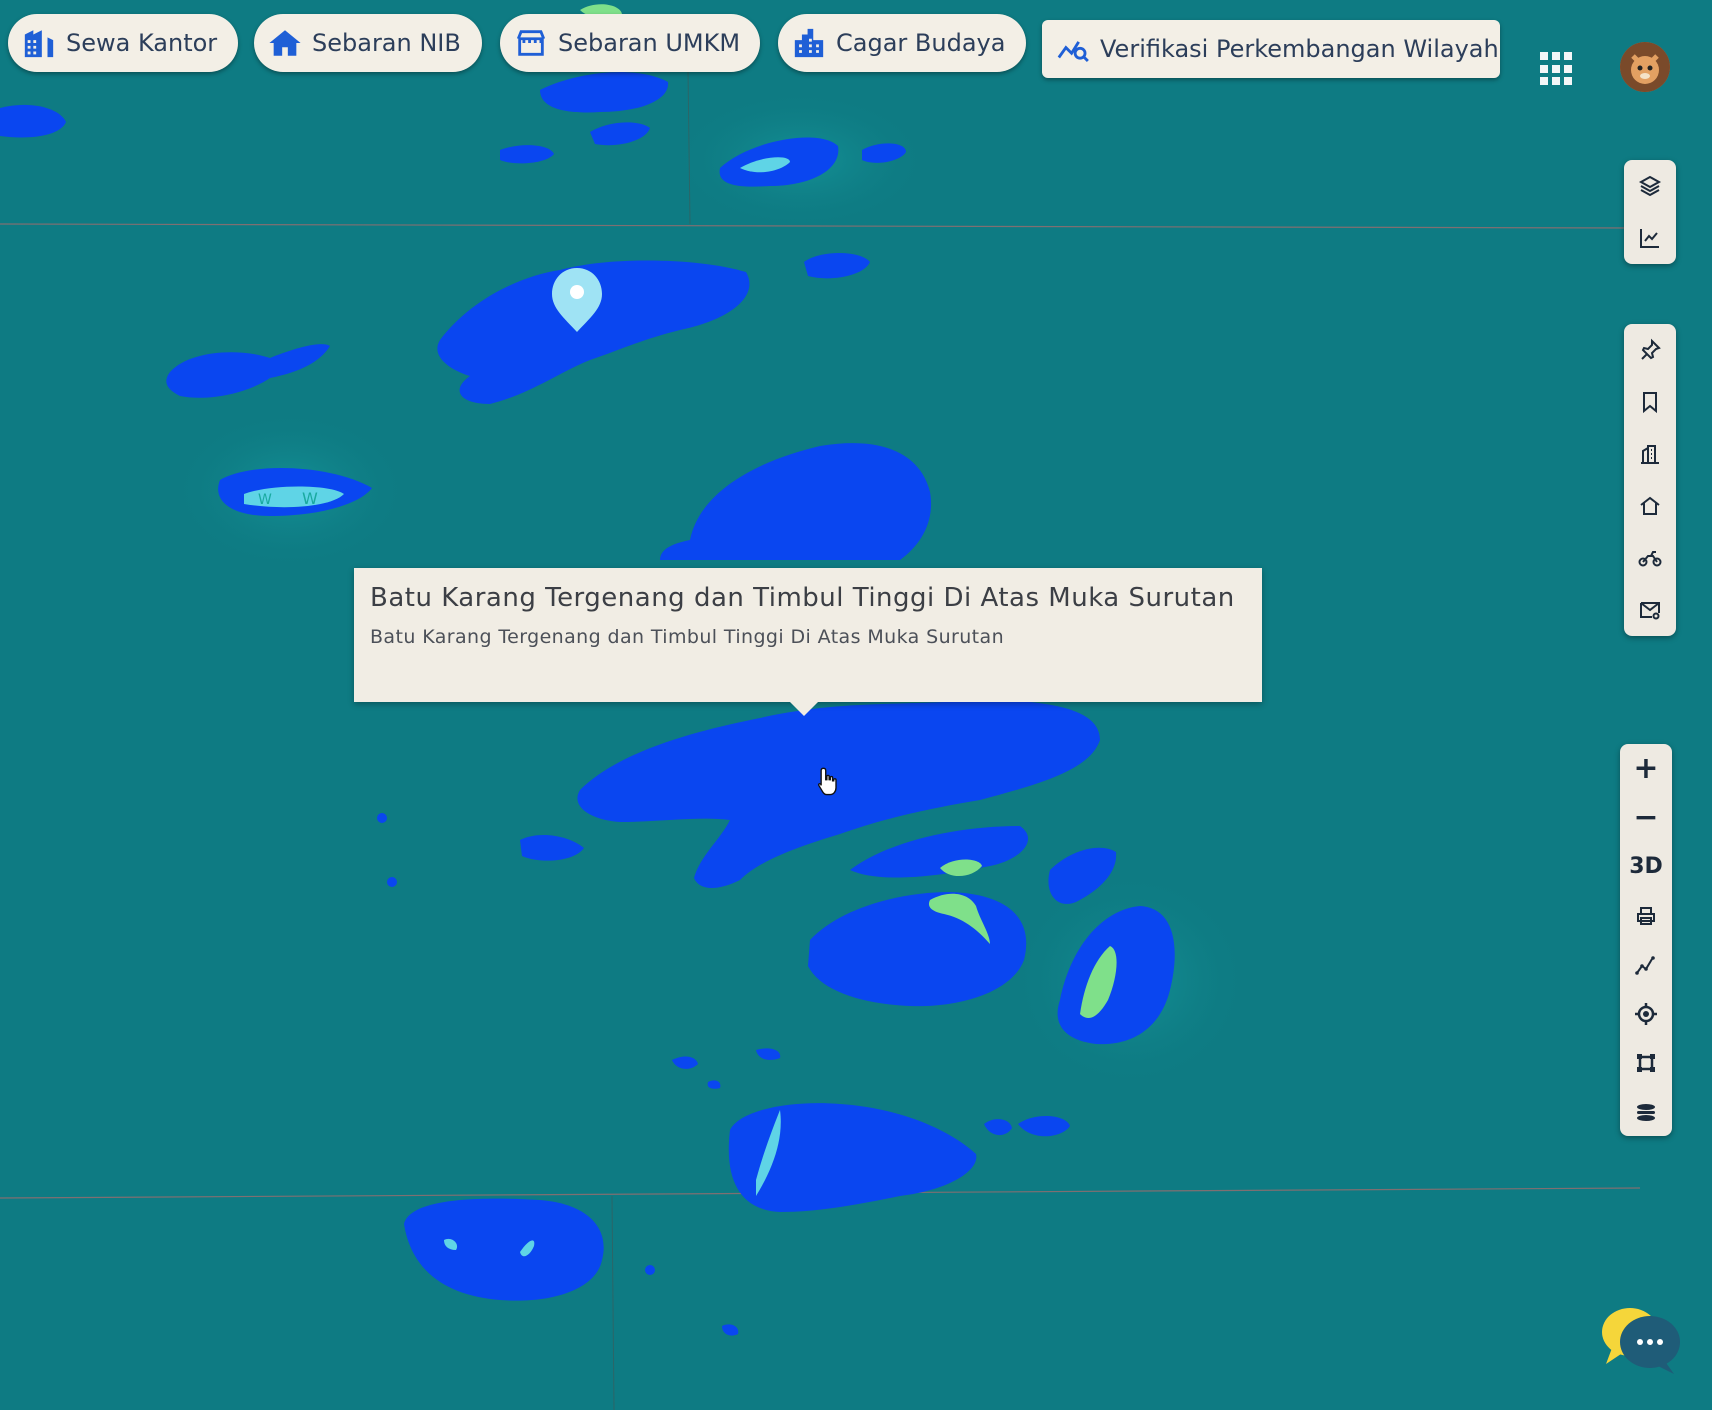 This screenshot has height=1410, width=1712. I want to click on pin-icon, so click(1651, 349).